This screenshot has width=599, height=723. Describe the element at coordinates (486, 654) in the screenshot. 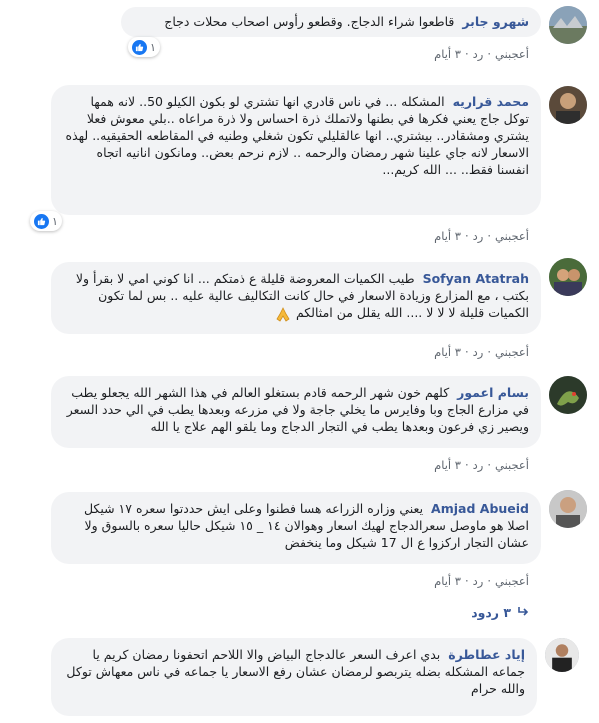

I see `comment-author: إياد عطاطرة` at that location.